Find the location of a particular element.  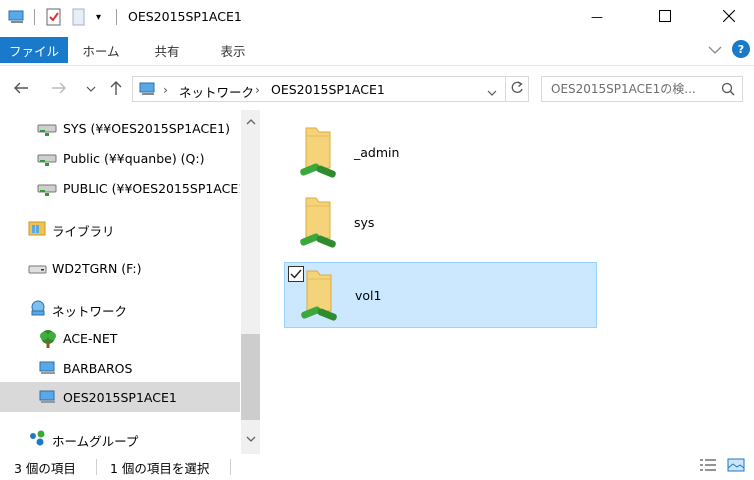

close-button is located at coordinates (729, 17).